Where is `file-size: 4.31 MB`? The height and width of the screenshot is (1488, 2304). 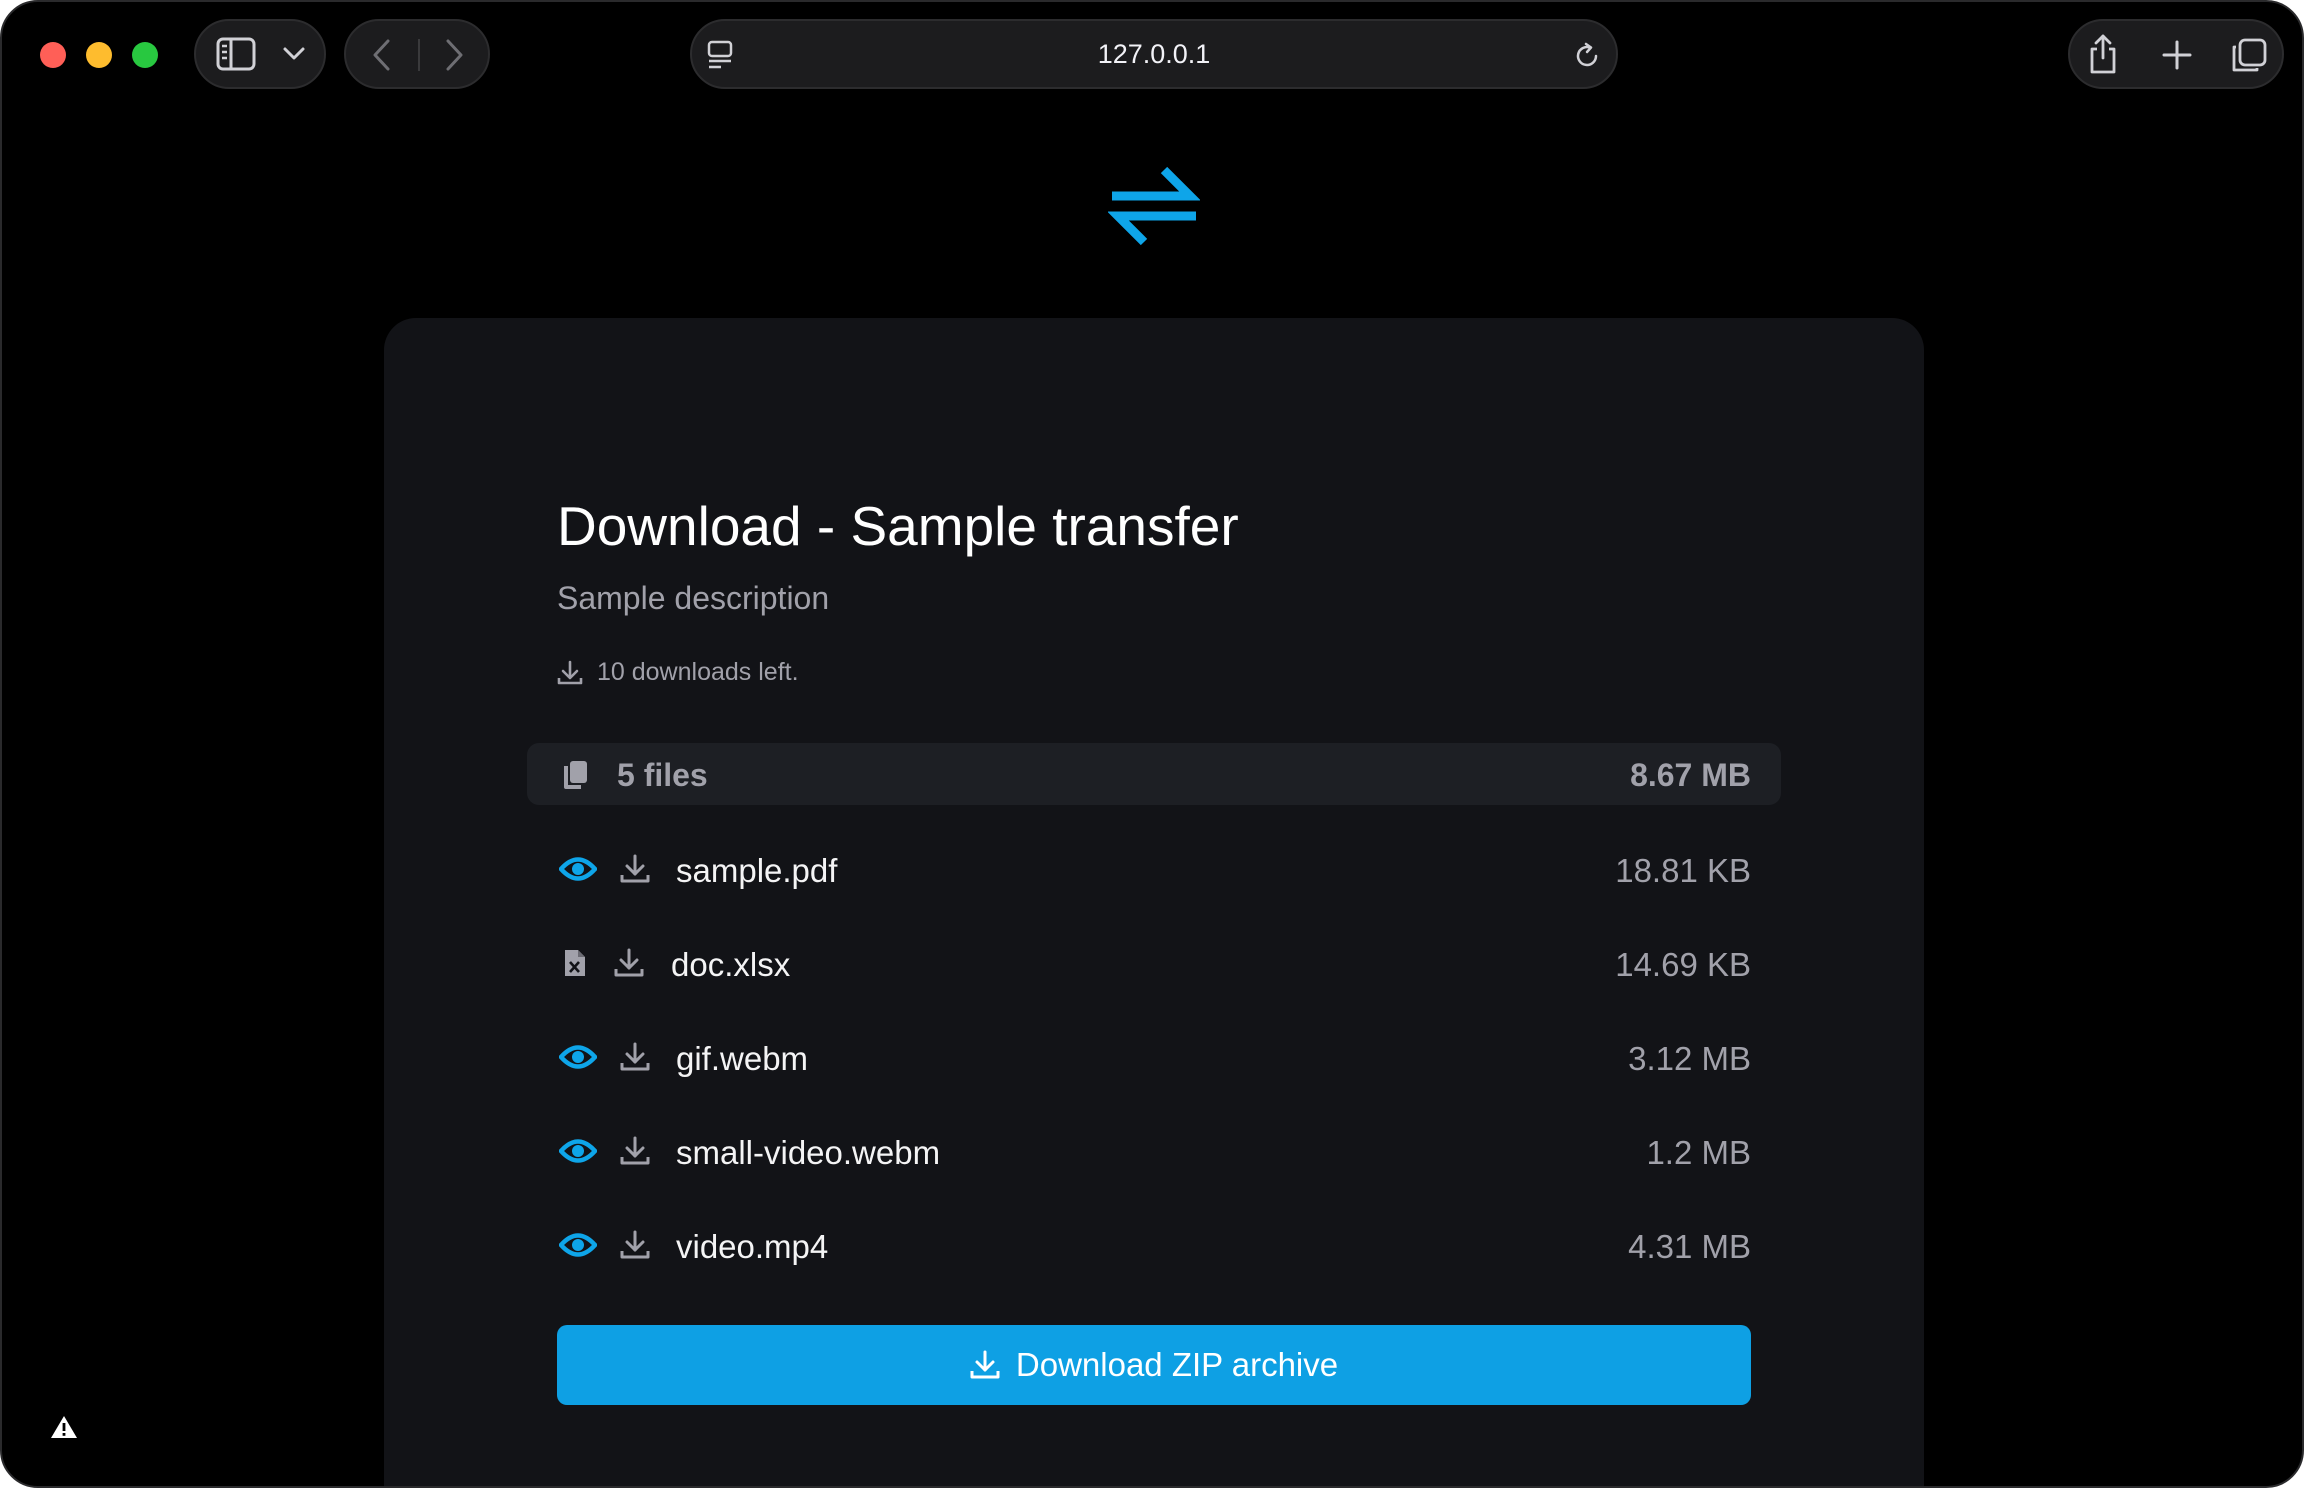
file-size: 4.31 MB is located at coordinates (1689, 1246).